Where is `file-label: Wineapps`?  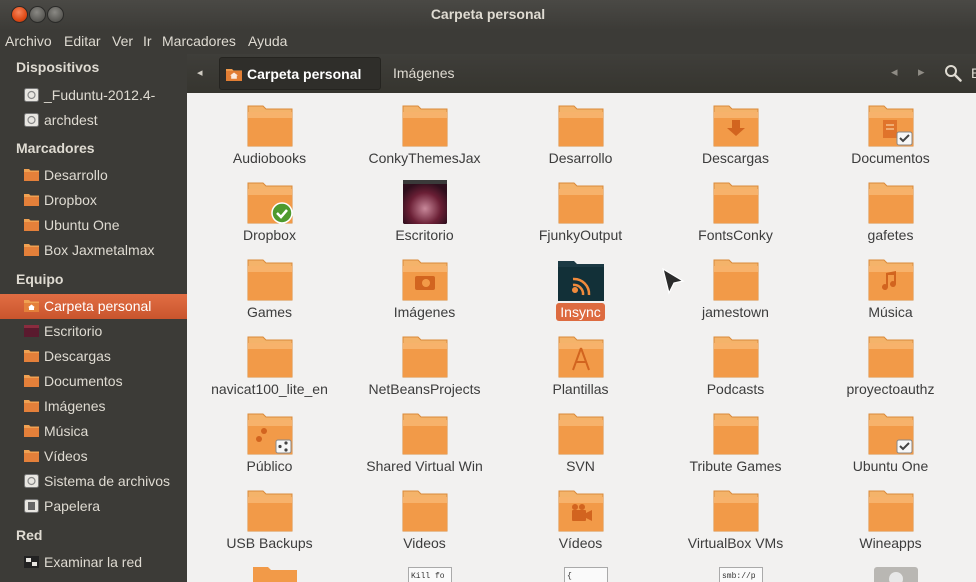 file-label: Wineapps is located at coordinates (890, 543).